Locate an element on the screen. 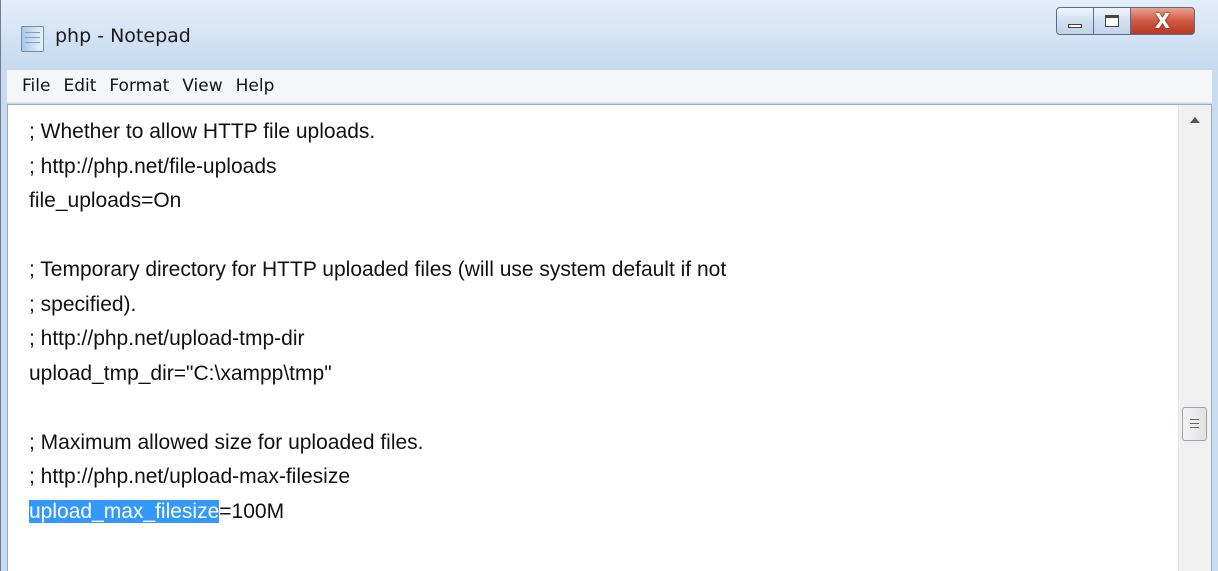  menu-edit: Edit is located at coordinates (79, 86).